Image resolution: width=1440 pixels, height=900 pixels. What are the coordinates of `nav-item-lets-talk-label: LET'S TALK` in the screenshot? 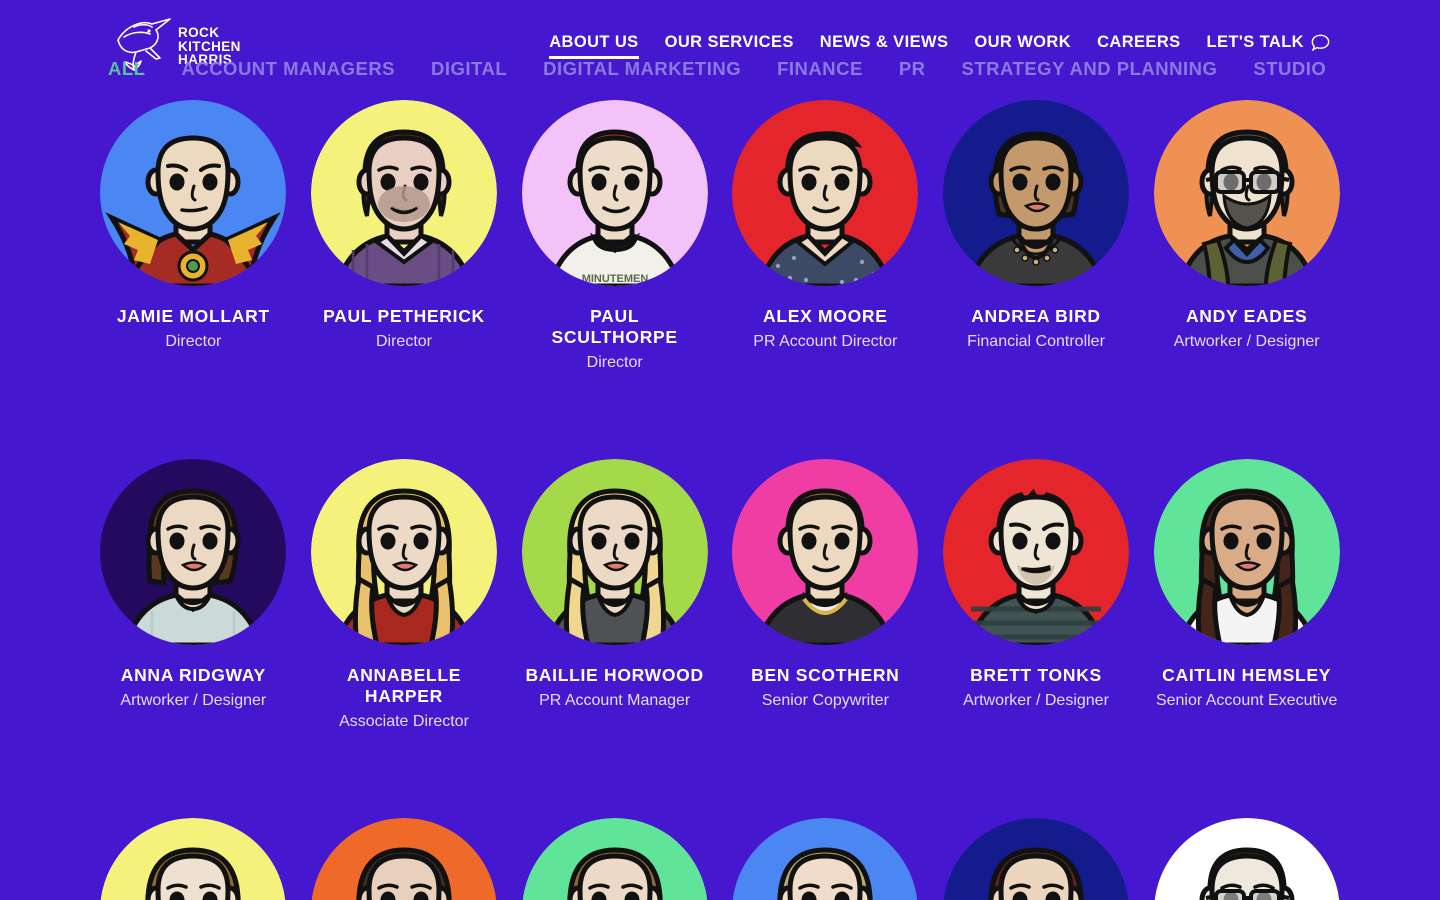 It's located at (1255, 42).